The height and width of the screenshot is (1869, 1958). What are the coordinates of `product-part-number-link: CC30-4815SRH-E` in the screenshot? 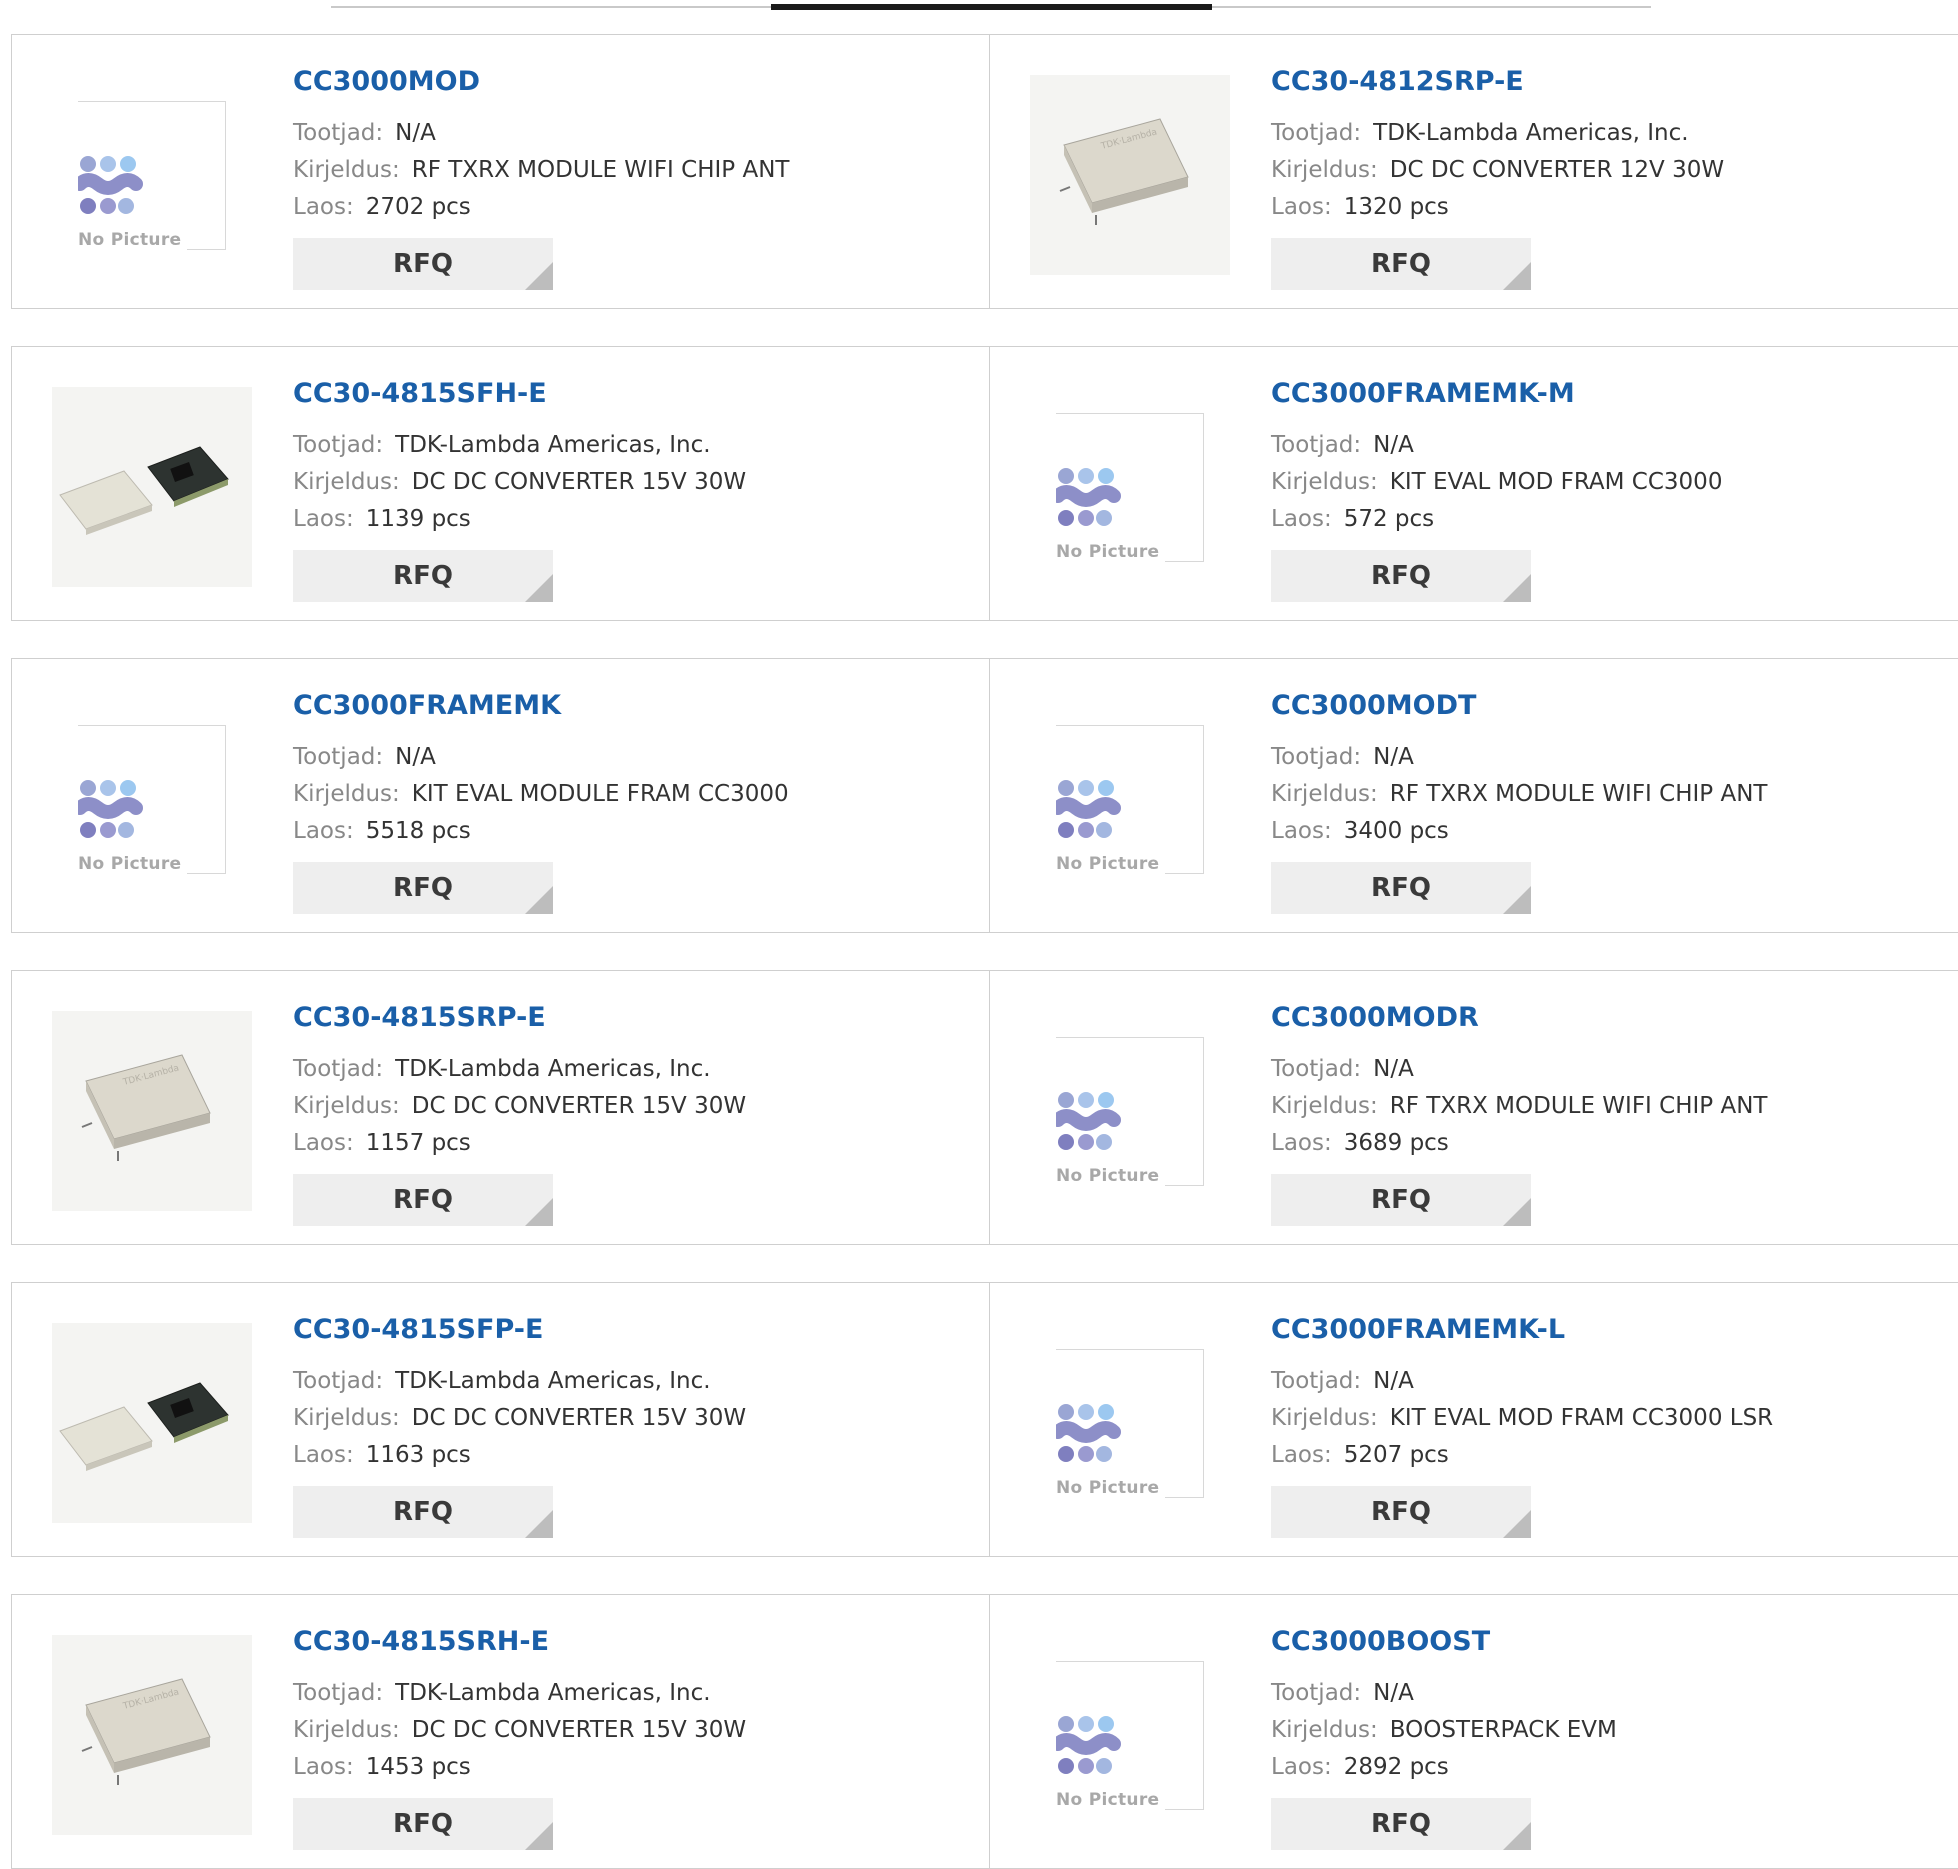 It's located at (519, 1642).